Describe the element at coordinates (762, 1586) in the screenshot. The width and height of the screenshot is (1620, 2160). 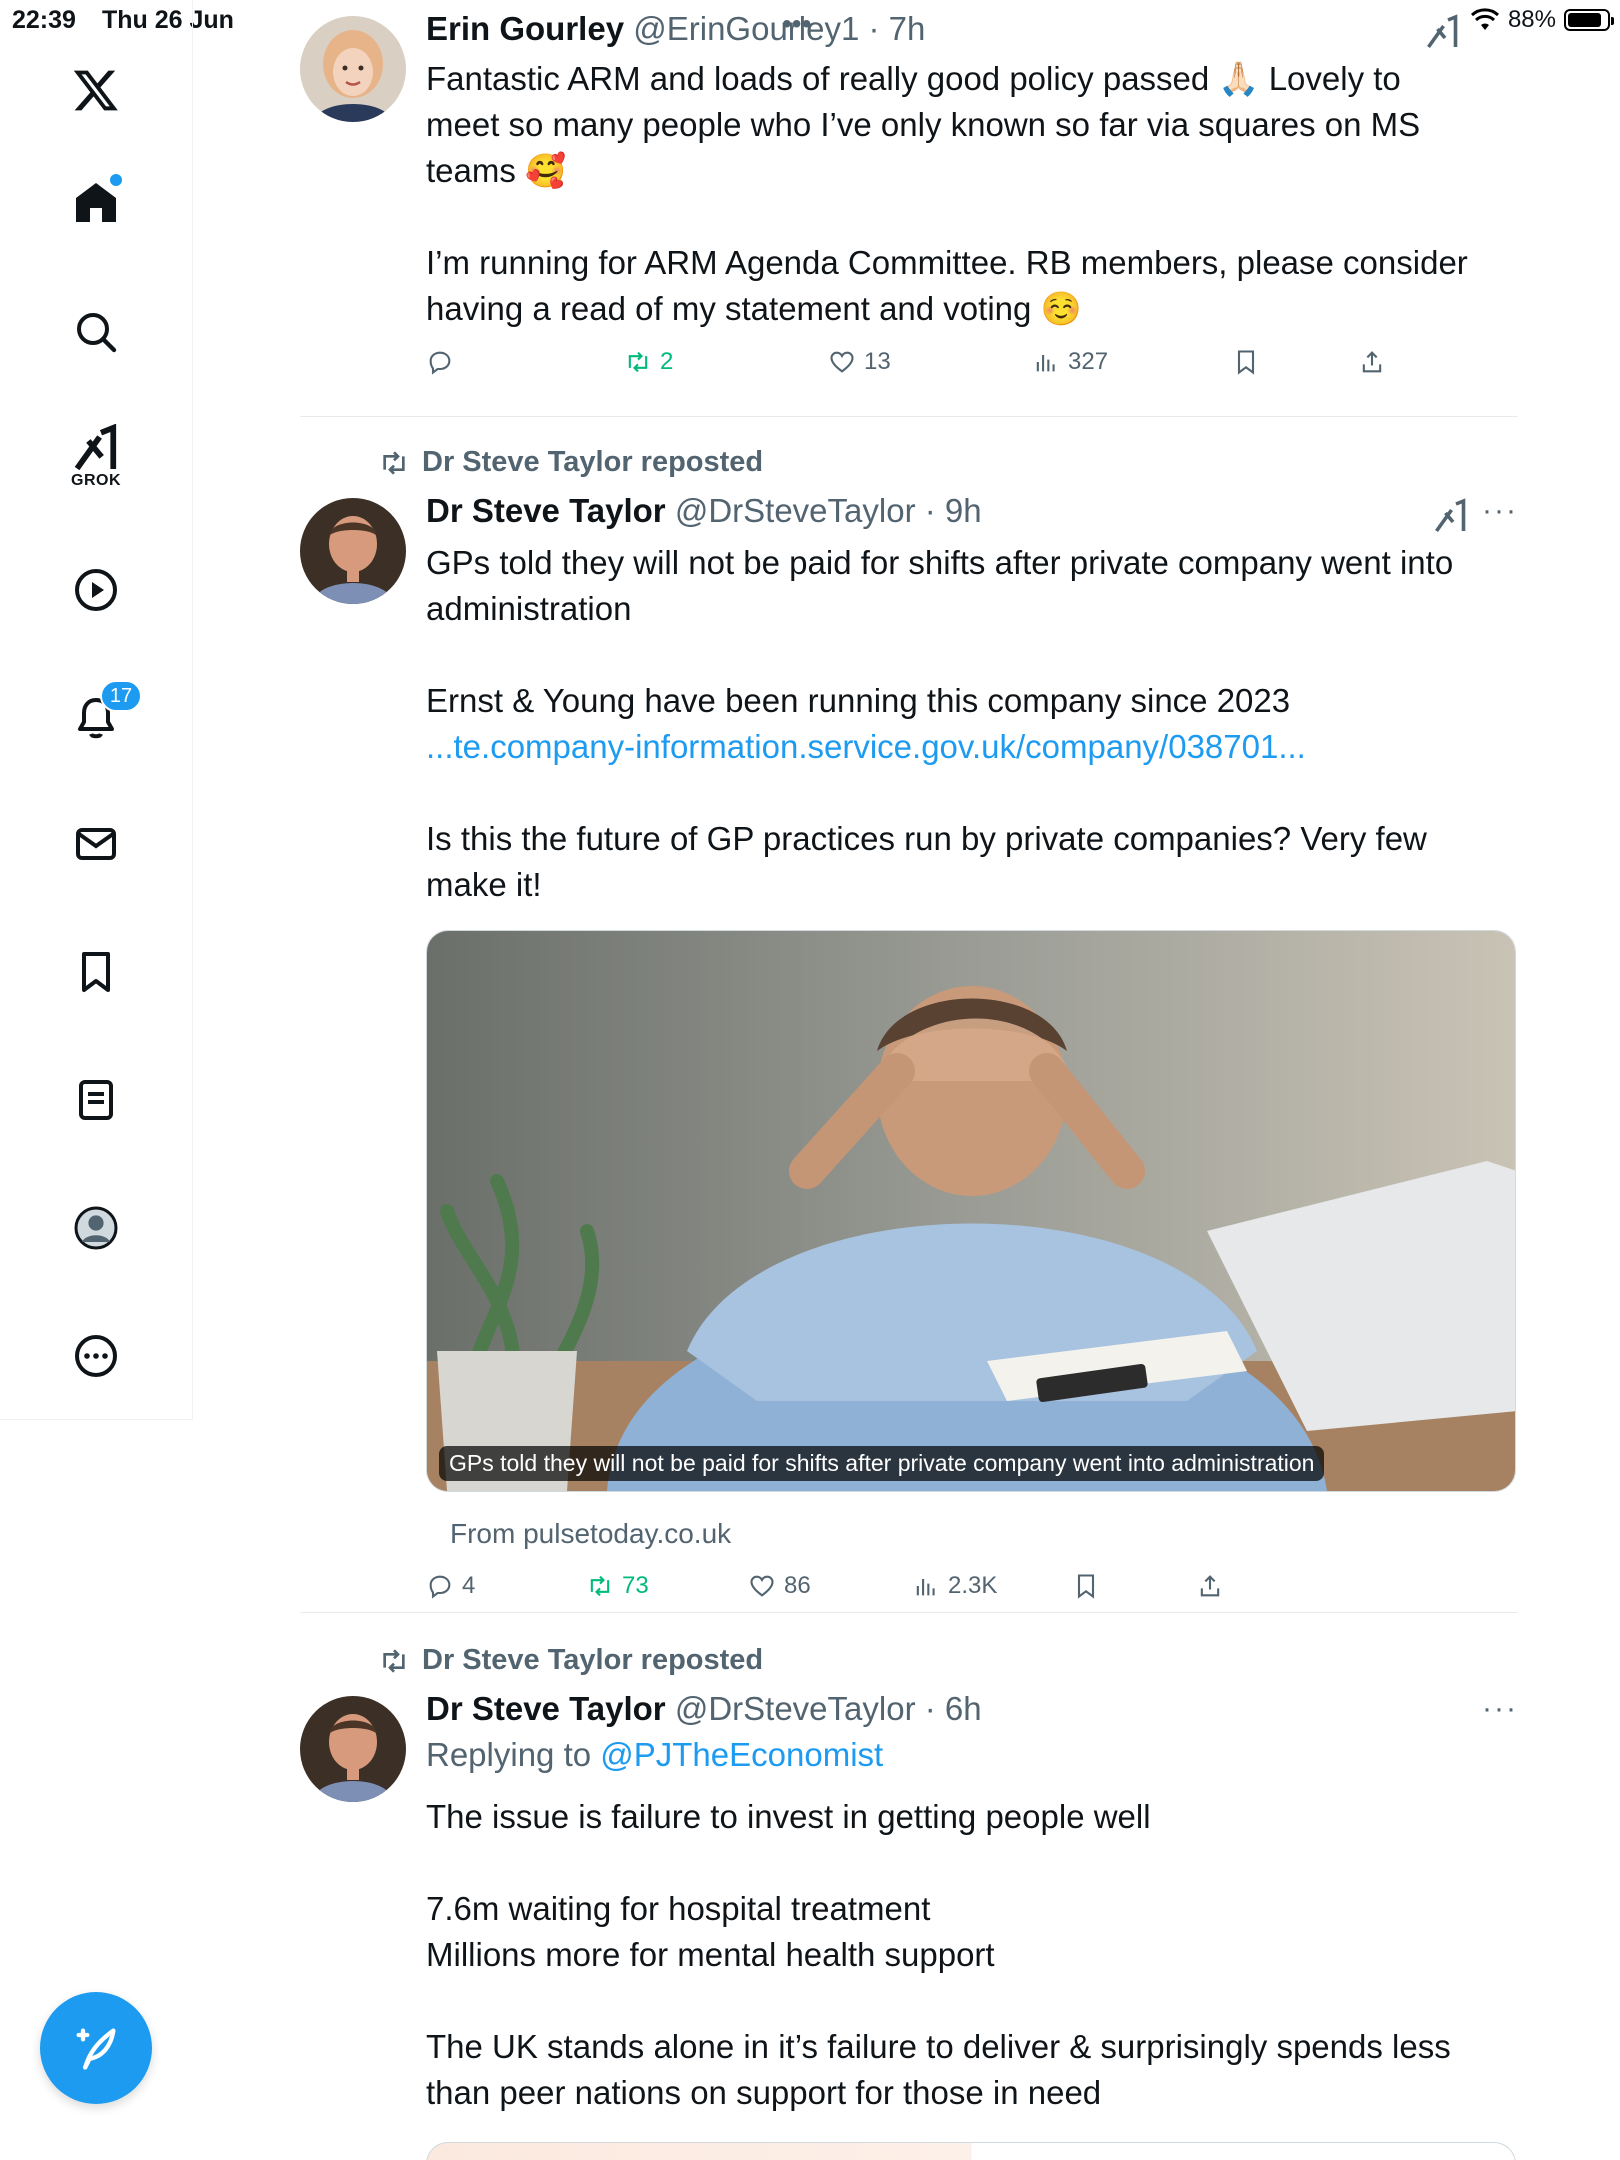
I see `heart-icon` at that location.